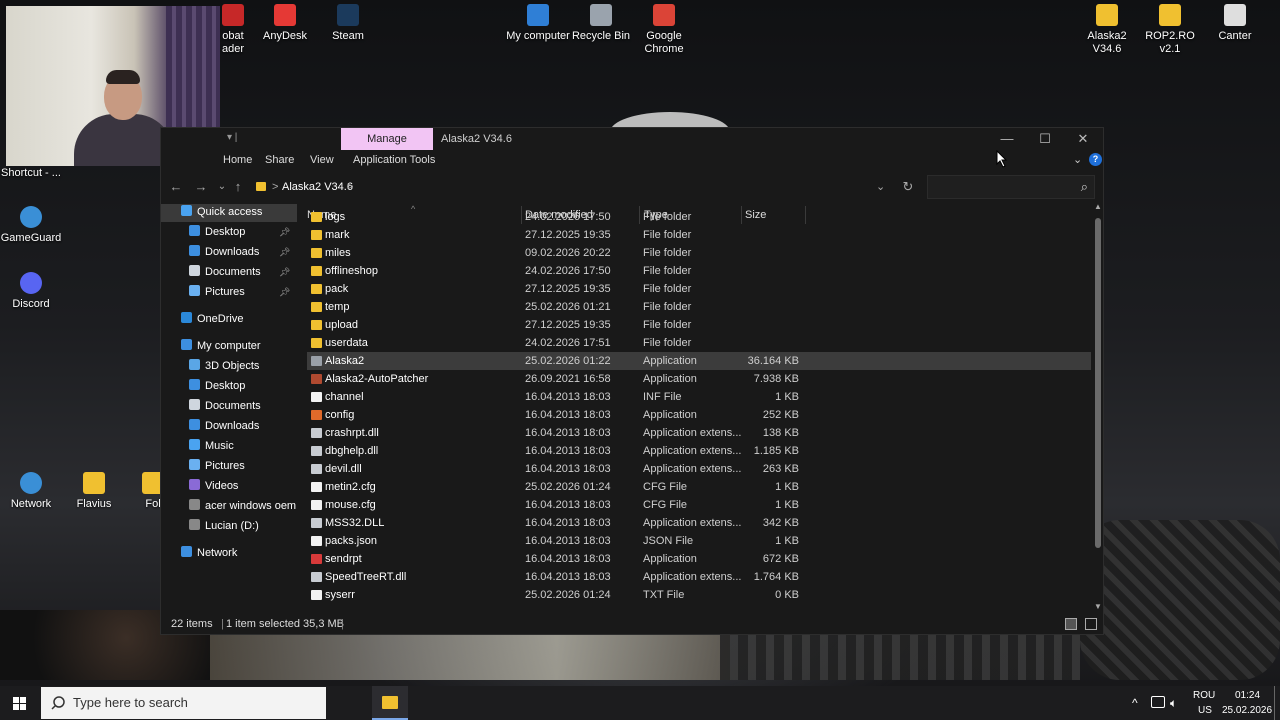 This screenshot has height=720, width=1280. I want to click on nav-item: Music, so click(229, 446).